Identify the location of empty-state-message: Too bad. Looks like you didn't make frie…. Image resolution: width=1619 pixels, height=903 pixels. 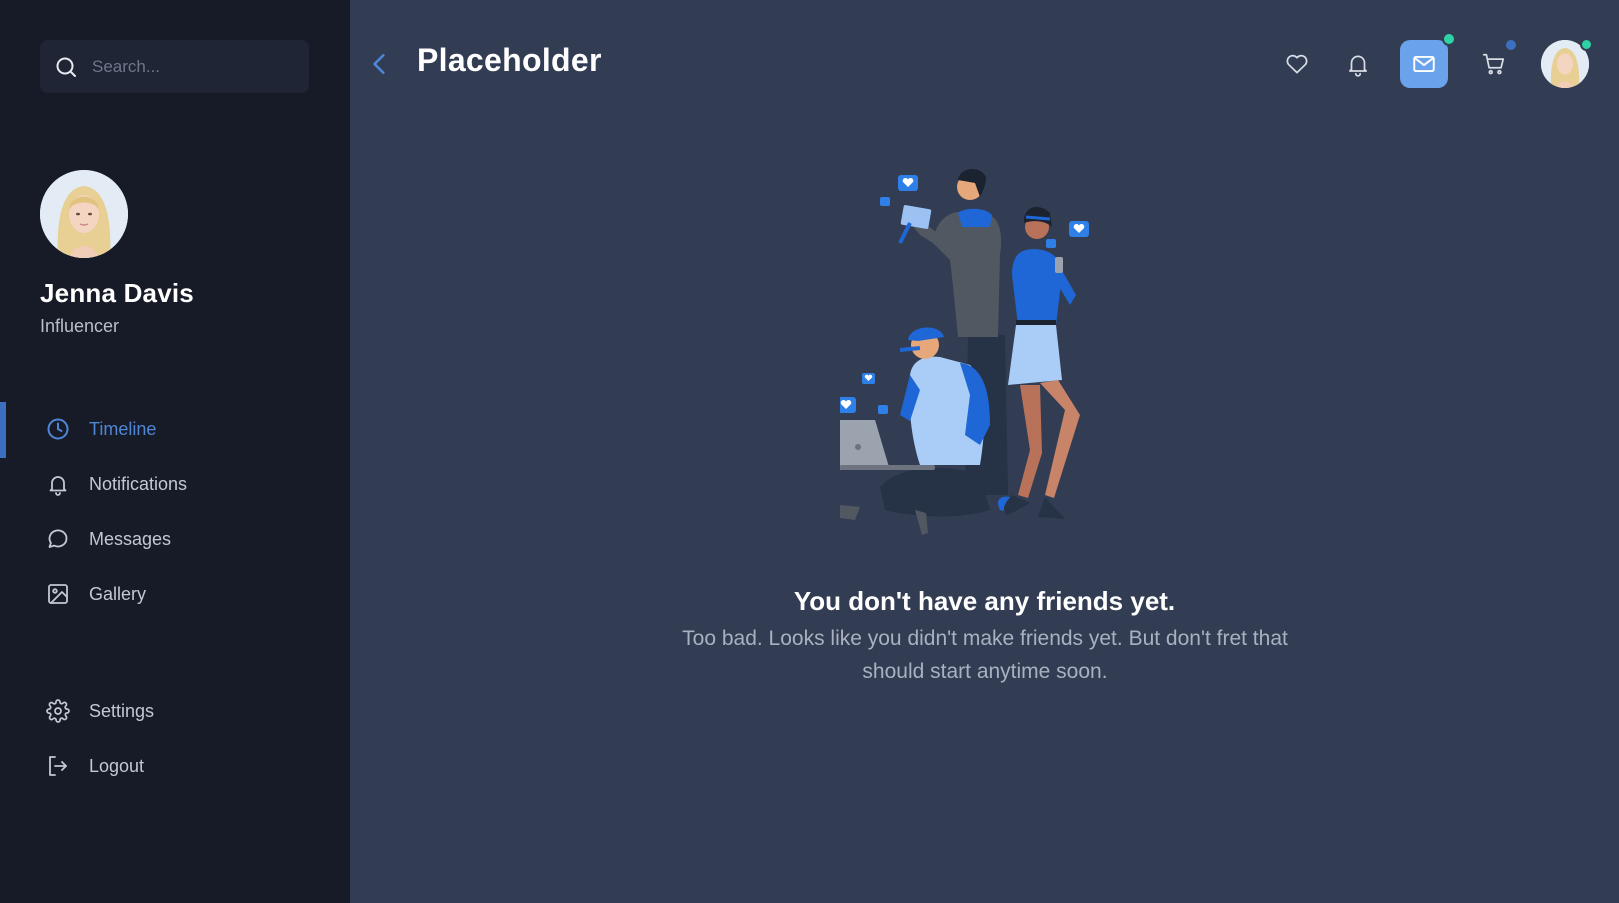
(985, 655).